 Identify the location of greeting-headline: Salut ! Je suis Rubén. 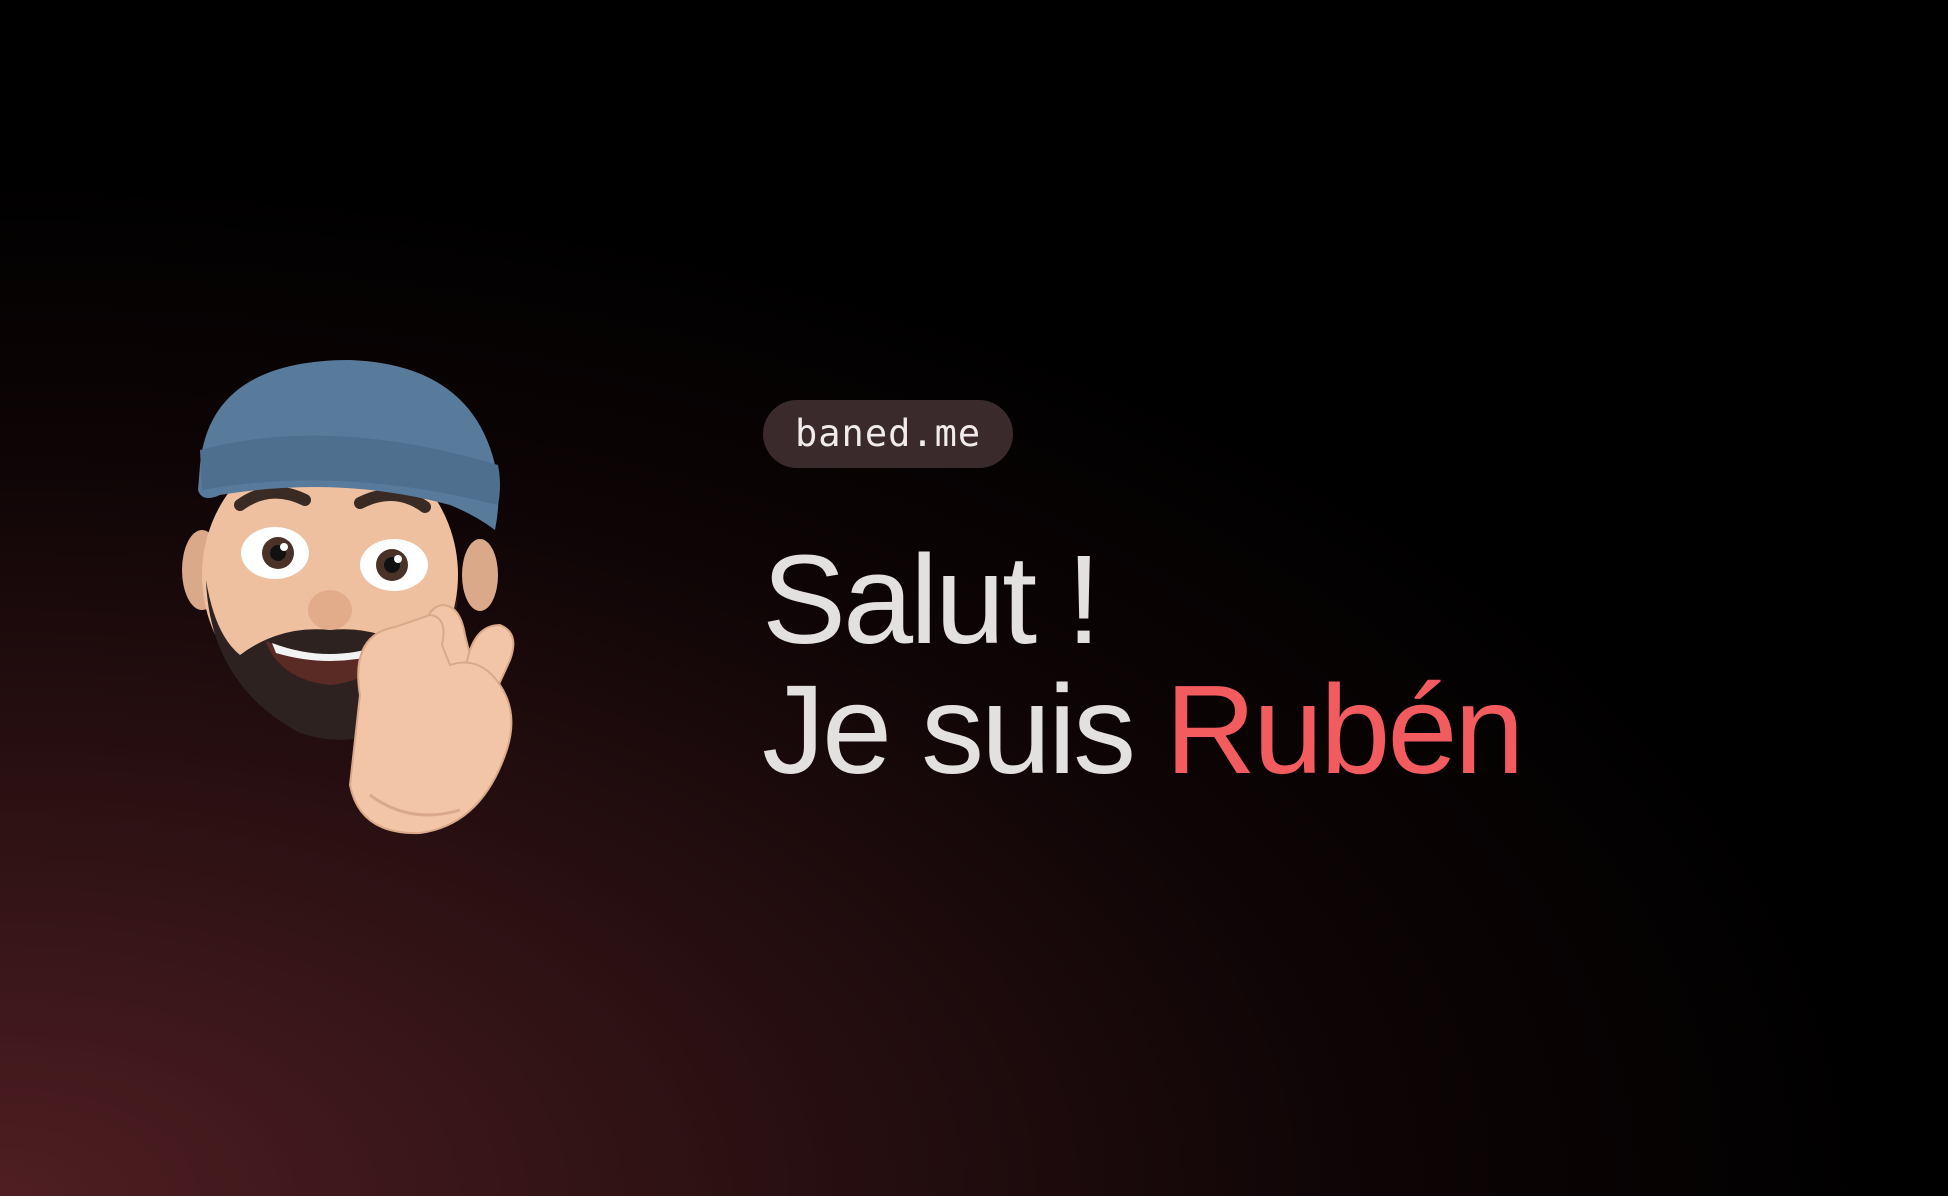
(1143, 662).